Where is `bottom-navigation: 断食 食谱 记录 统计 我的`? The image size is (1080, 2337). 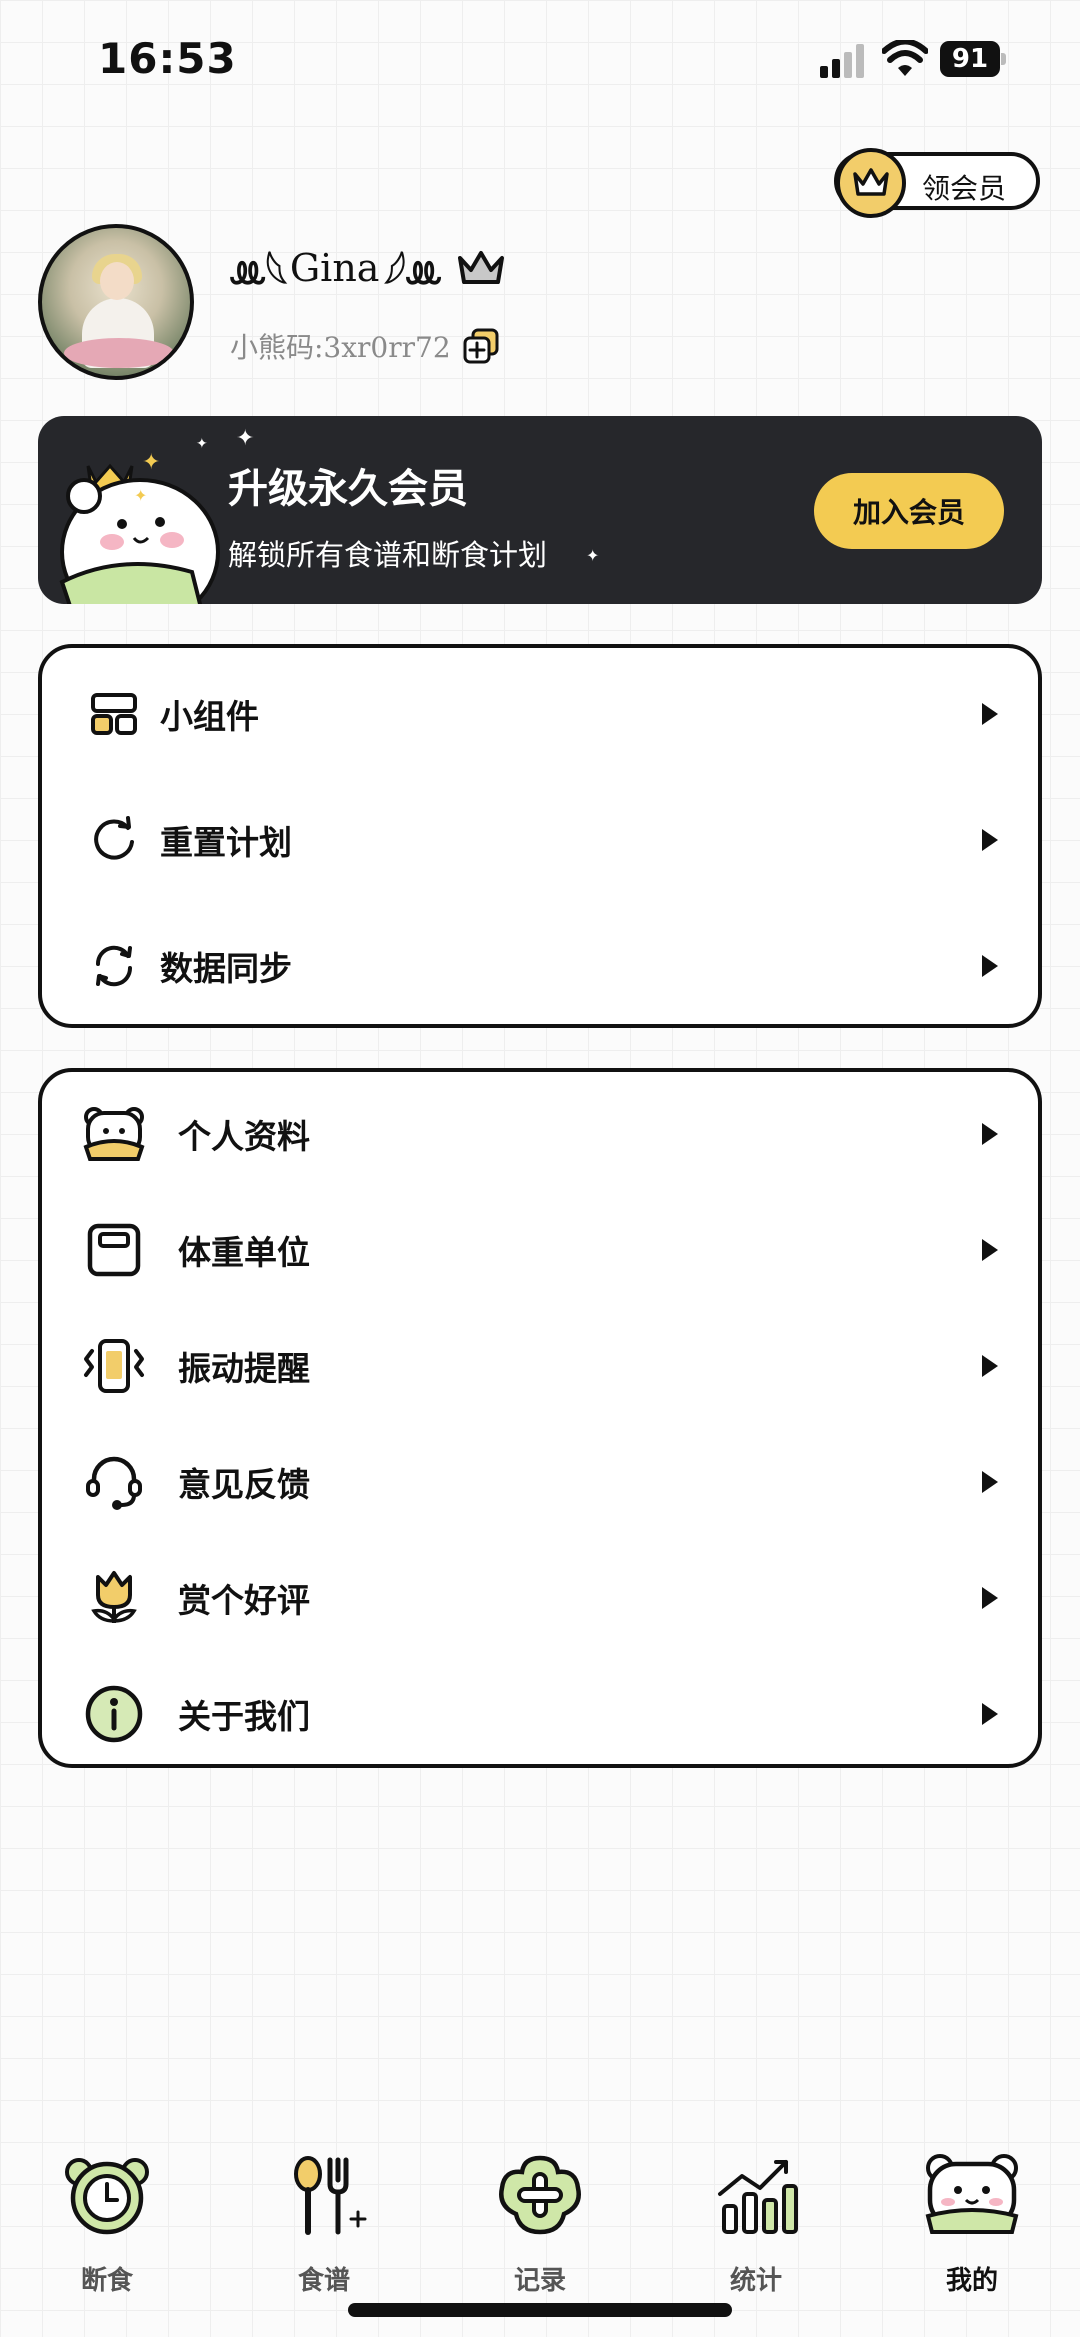 bottom-navigation: 断食 食谱 记录 统计 我的 is located at coordinates (540, 2220).